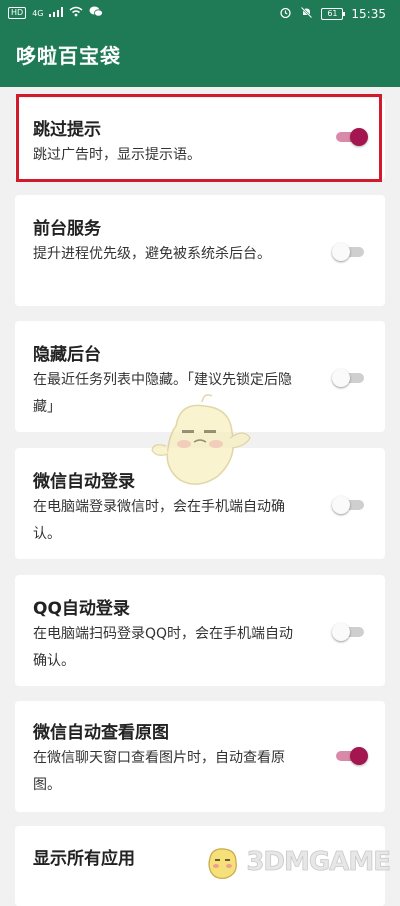 The image size is (400, 906). I want to click on skip-tip-toggle, so click(351, 137).